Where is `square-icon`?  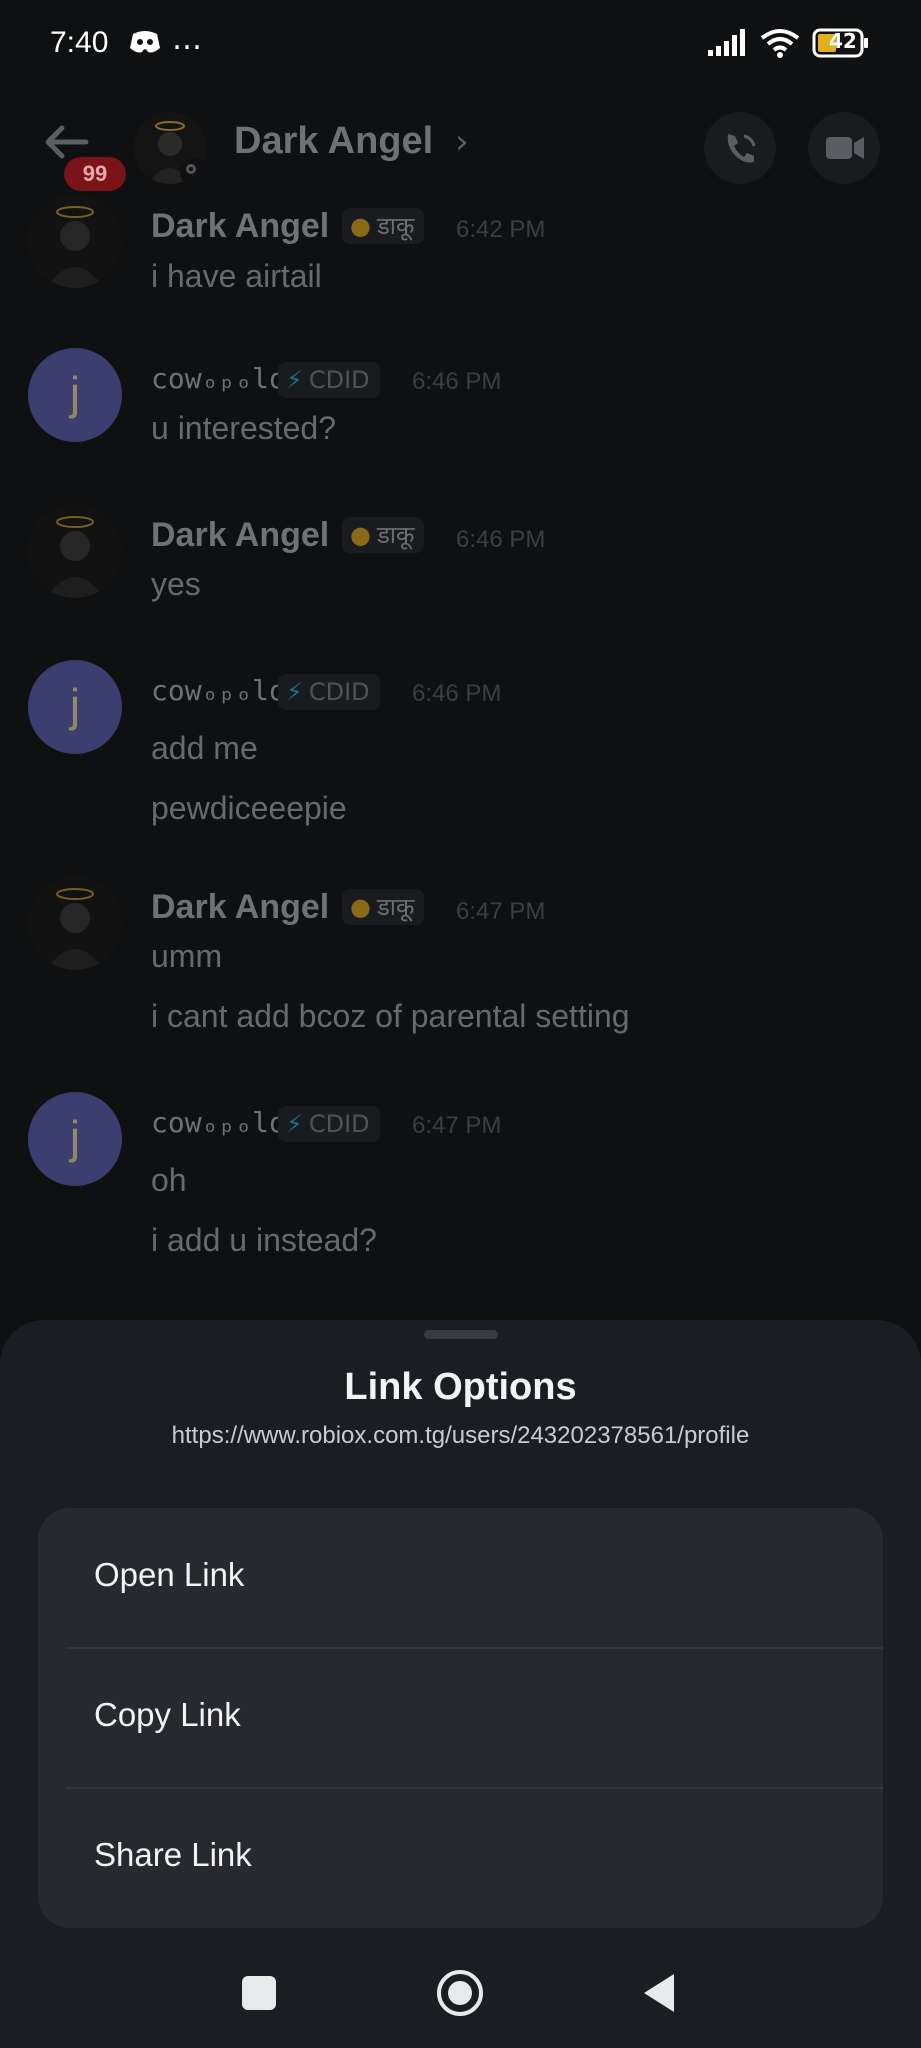 square-icon is located at coordinates (259, 1993).